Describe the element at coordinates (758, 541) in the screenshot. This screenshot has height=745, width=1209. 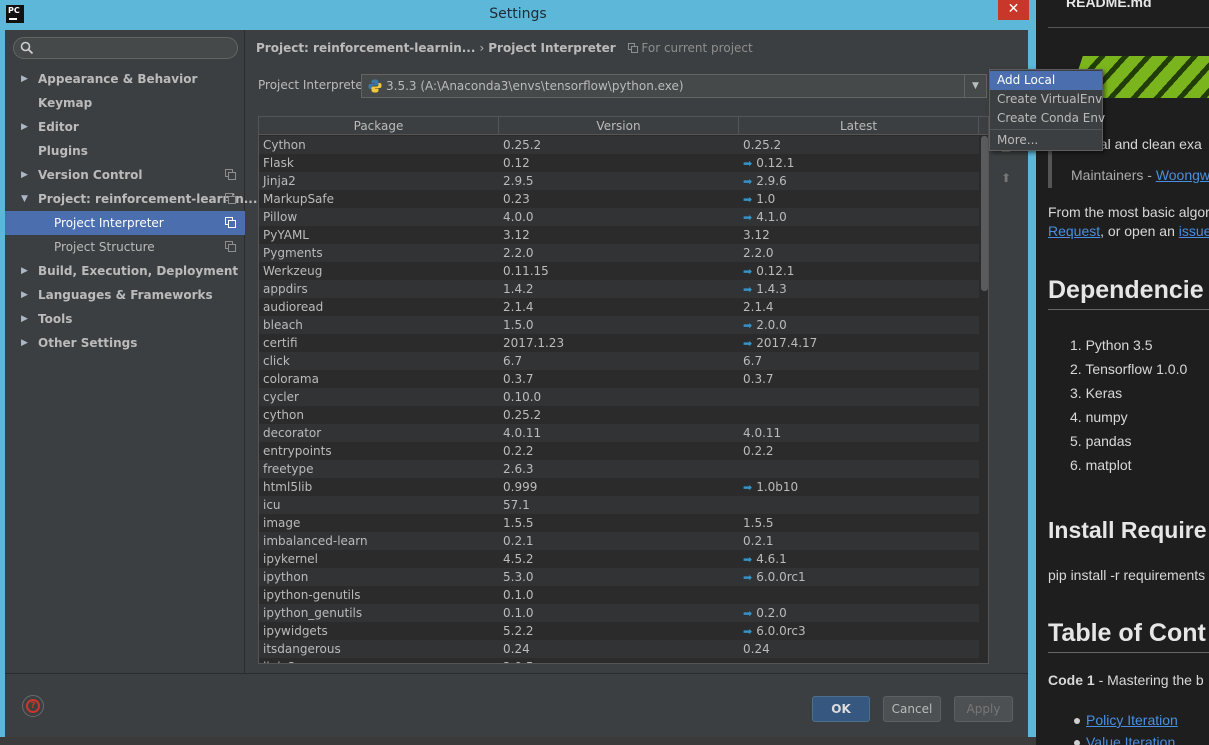
I see `latest-version: 0.2.1` at that location.